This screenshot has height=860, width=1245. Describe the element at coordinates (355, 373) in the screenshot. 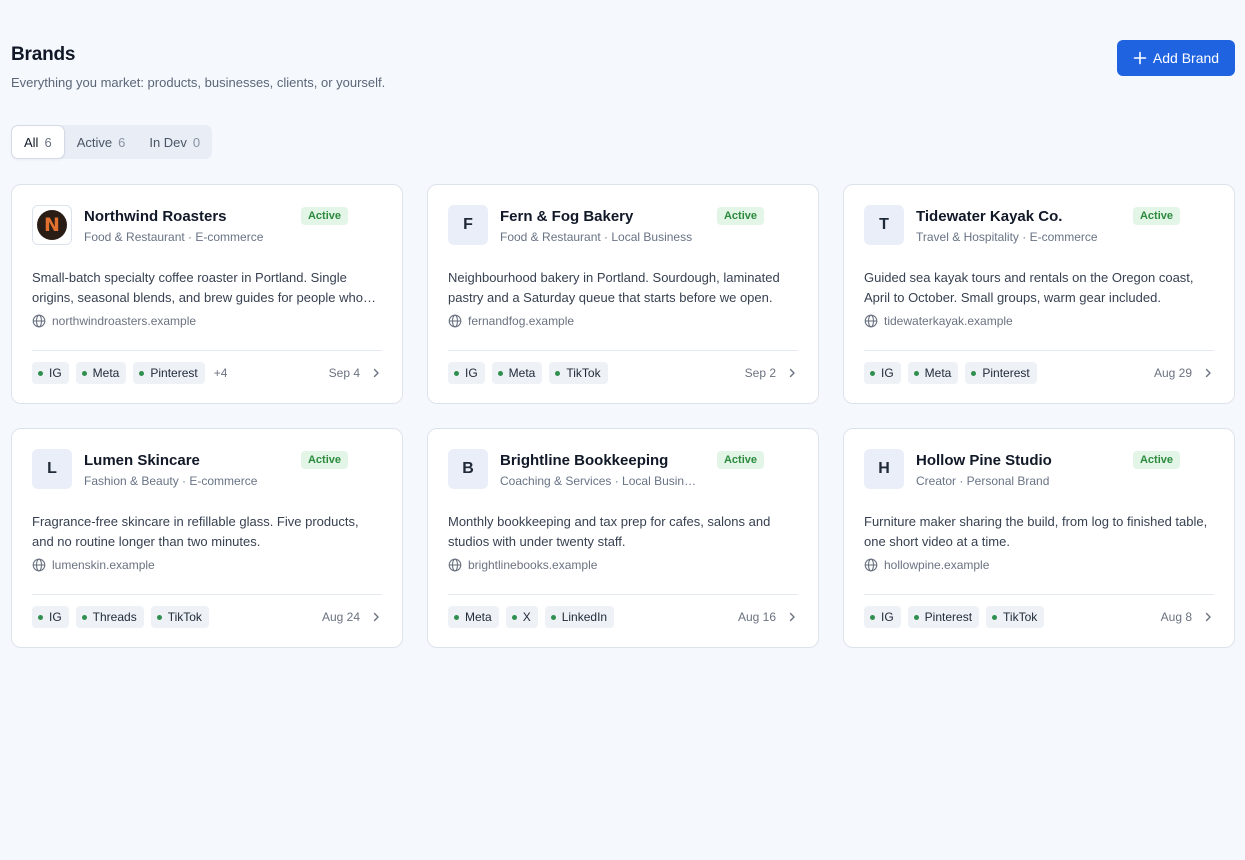

I see `date-area: Sep 4` at that location.